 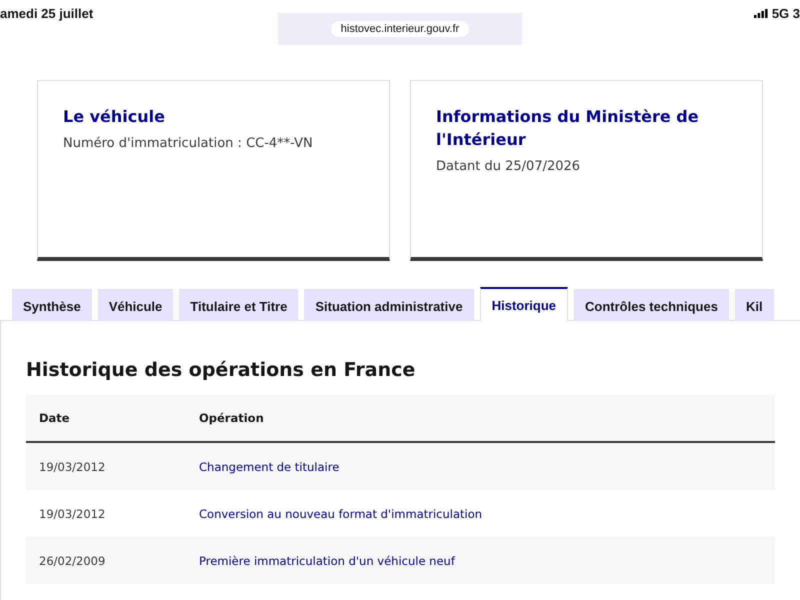 I want to click on card-title: Le véhicule, so click(x=114, y=117).